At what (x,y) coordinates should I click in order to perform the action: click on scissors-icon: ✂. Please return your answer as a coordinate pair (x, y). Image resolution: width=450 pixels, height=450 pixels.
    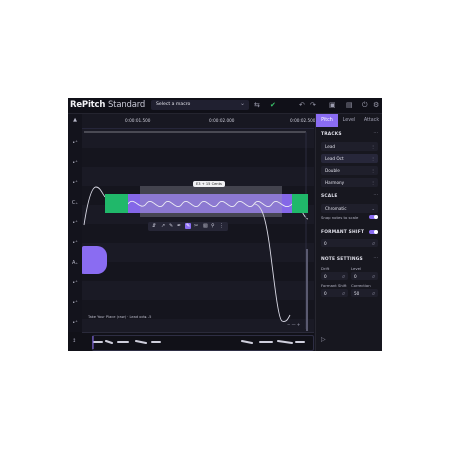
    Looking at the image, I should click on (196, 226).